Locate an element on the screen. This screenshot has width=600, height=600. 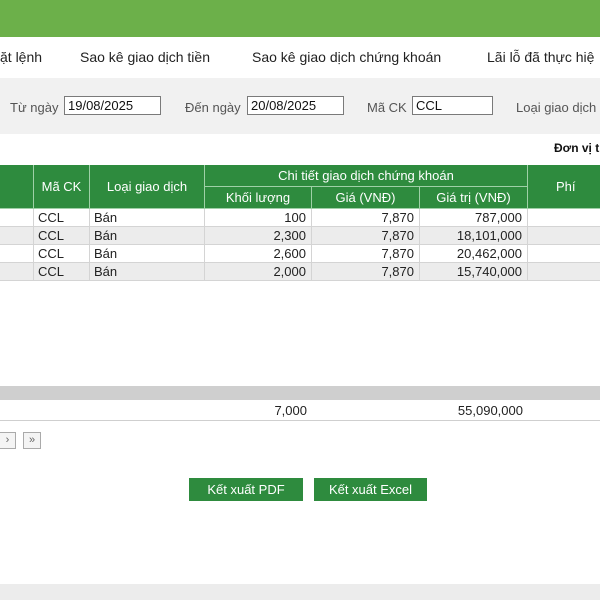
unit-label: Đơn vị t is located at coordinates (577, 148).